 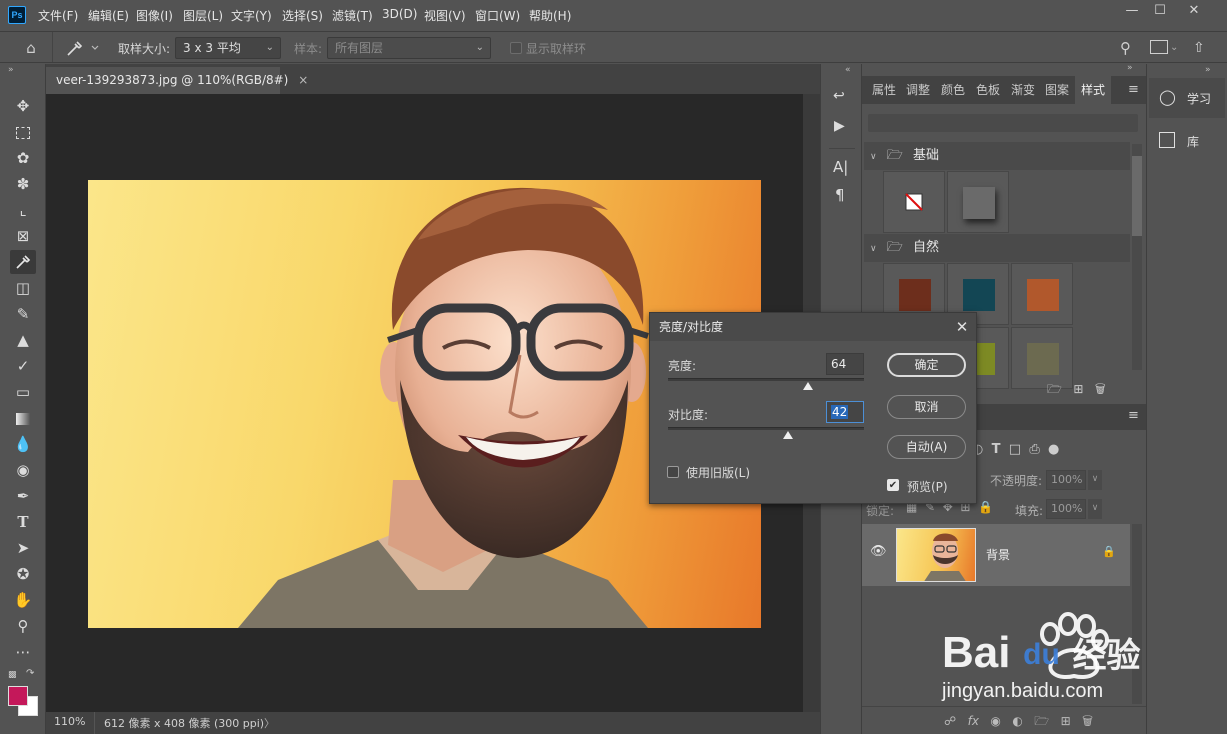 I want to click on style-swatch-none, so click(x=914, y=202).